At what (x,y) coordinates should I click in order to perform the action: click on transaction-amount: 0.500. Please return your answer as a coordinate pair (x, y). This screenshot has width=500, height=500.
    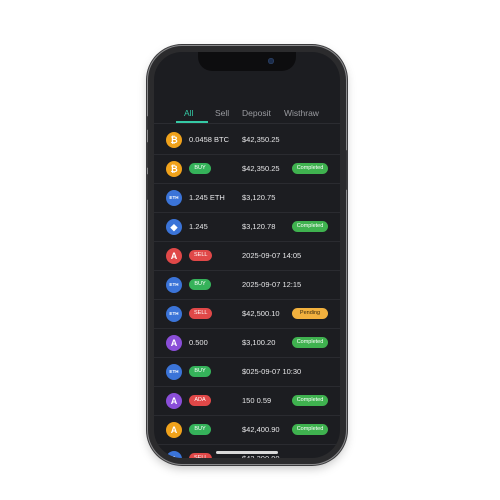
    Looking at the image, I should click on (198, 342).